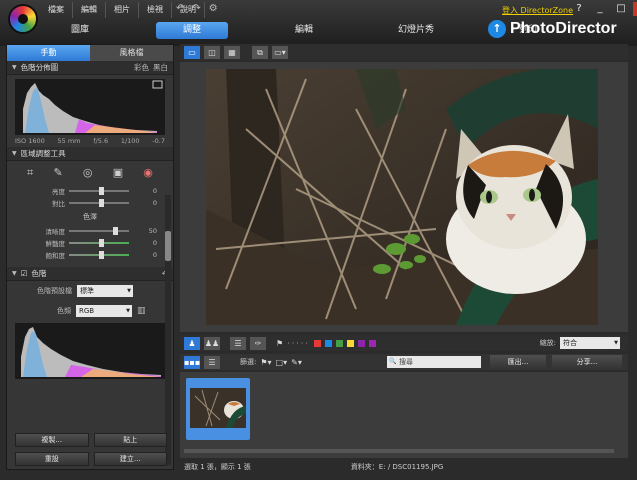 The width and height of the screenshot is (637, 480). Describe the element at coordinates (118, 173) in the screenshot. I see `gradient-mask-icon: ▣` at that location.